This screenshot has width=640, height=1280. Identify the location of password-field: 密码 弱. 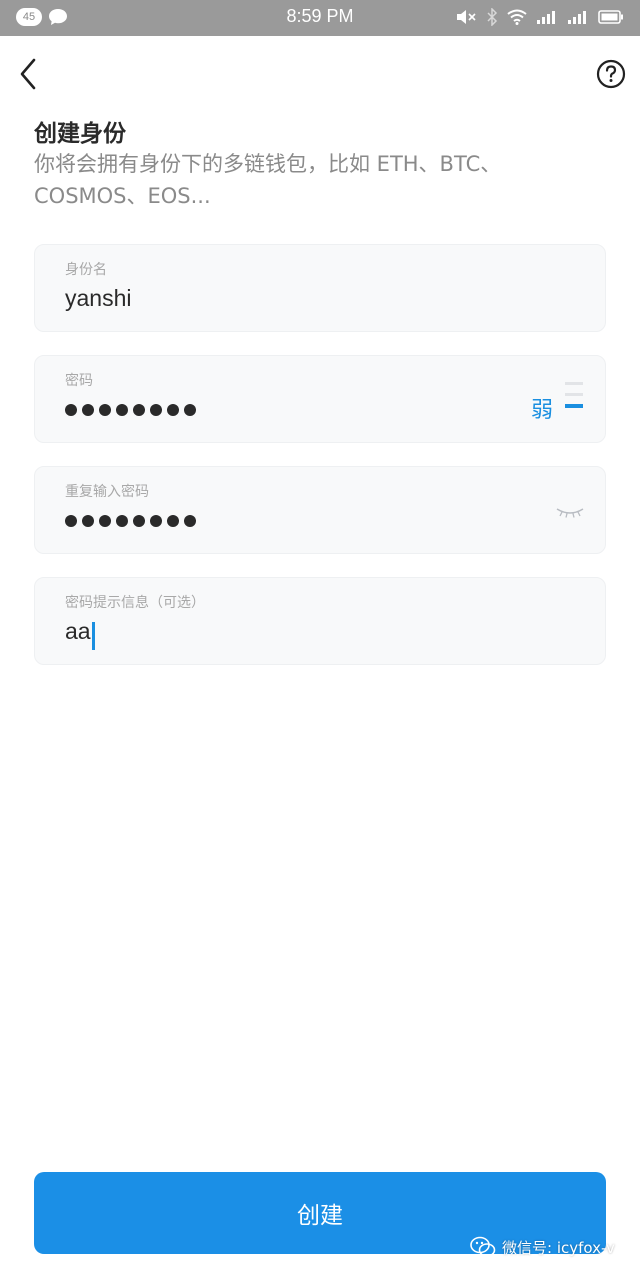
(320, 399).